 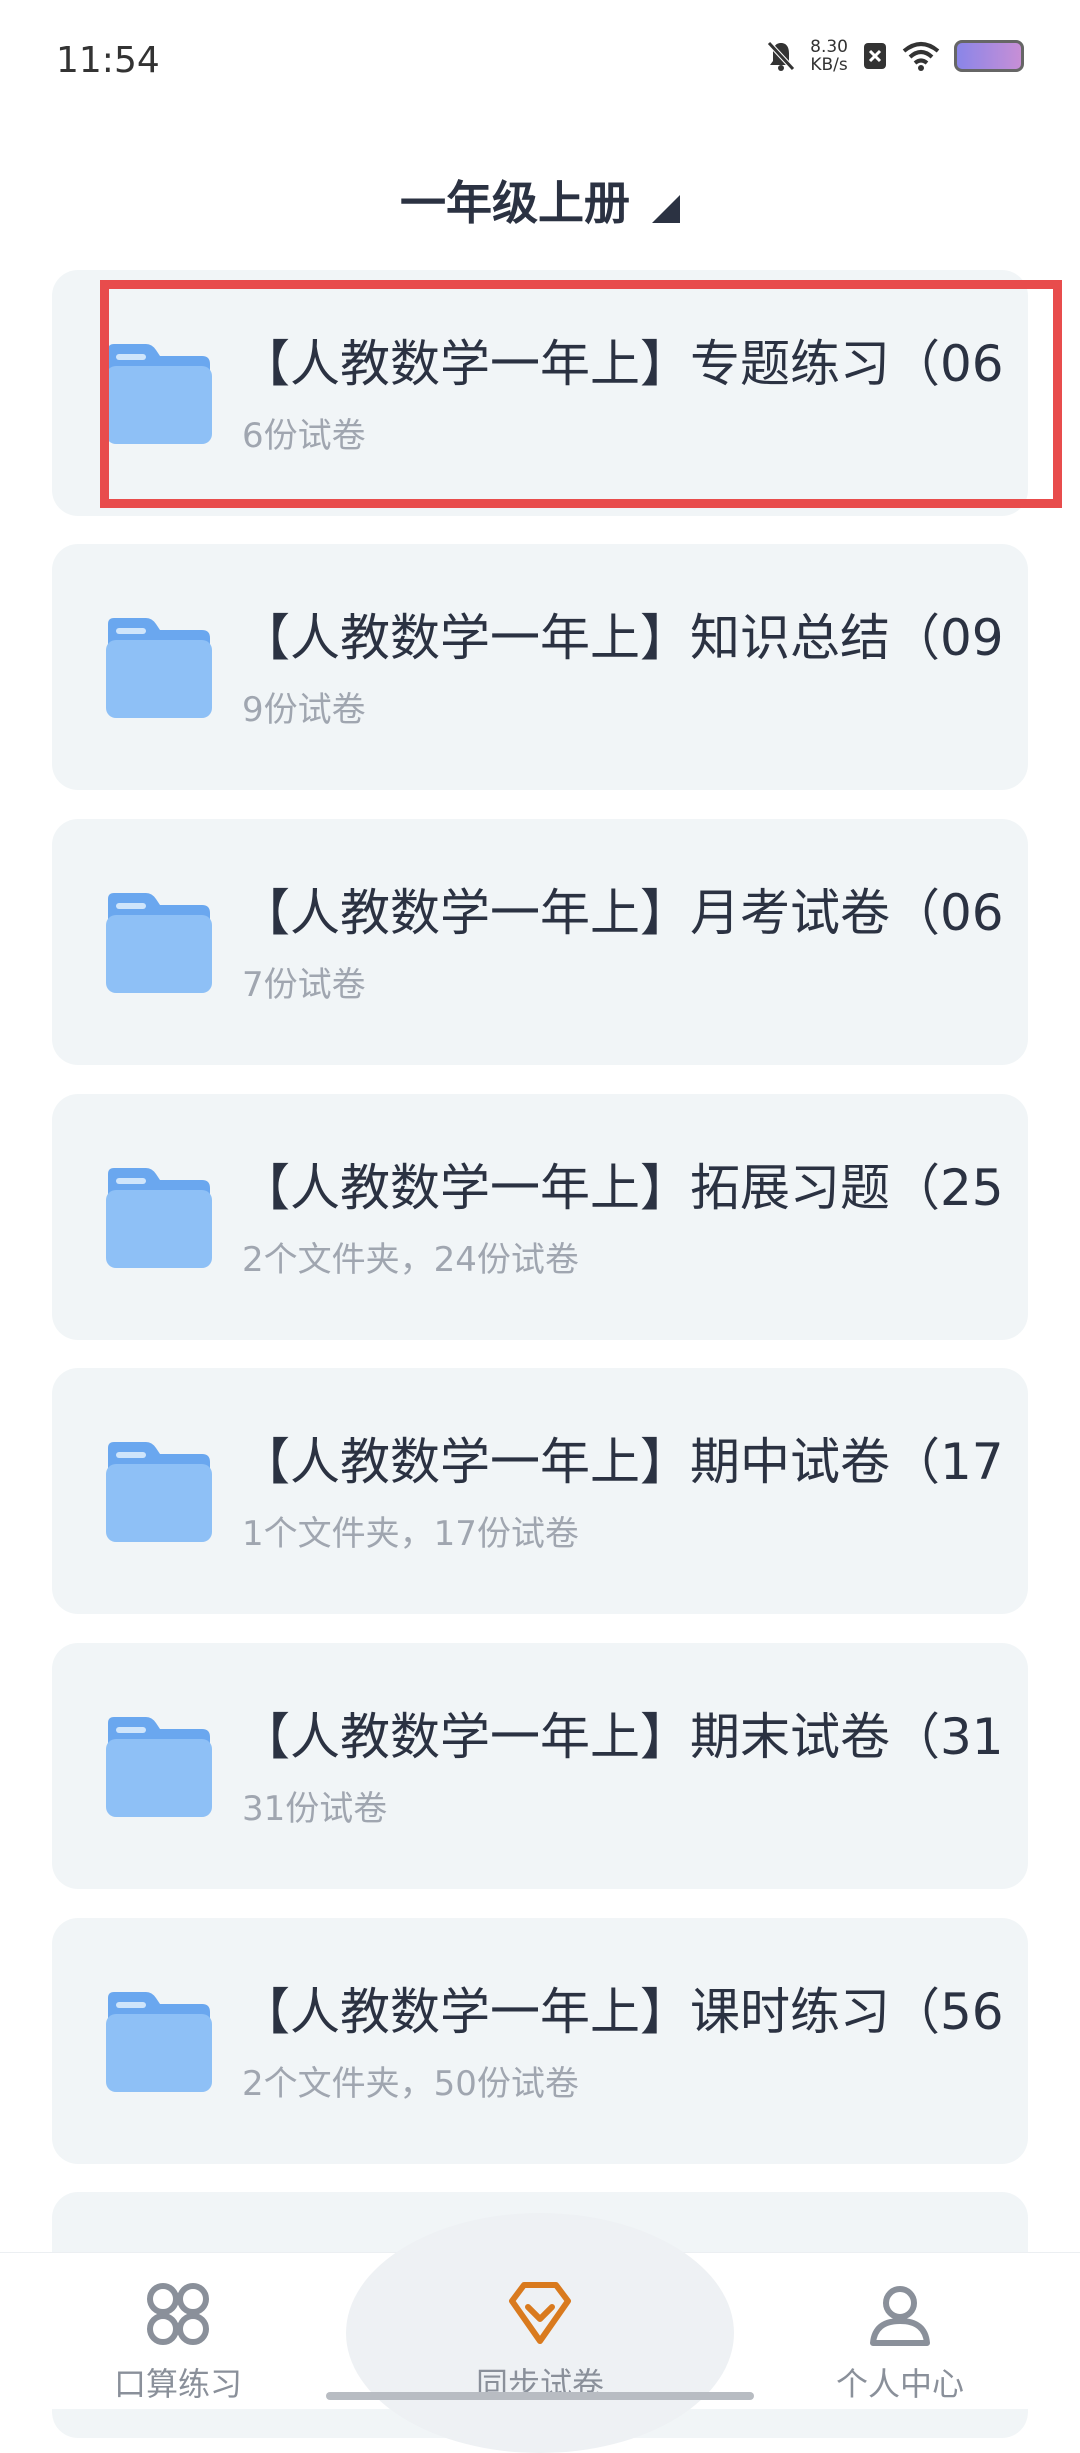 What do you see at coordinates (781, 56) in the screenshot?
I see `bell-muted-icon` at bounding box center [781, 56].